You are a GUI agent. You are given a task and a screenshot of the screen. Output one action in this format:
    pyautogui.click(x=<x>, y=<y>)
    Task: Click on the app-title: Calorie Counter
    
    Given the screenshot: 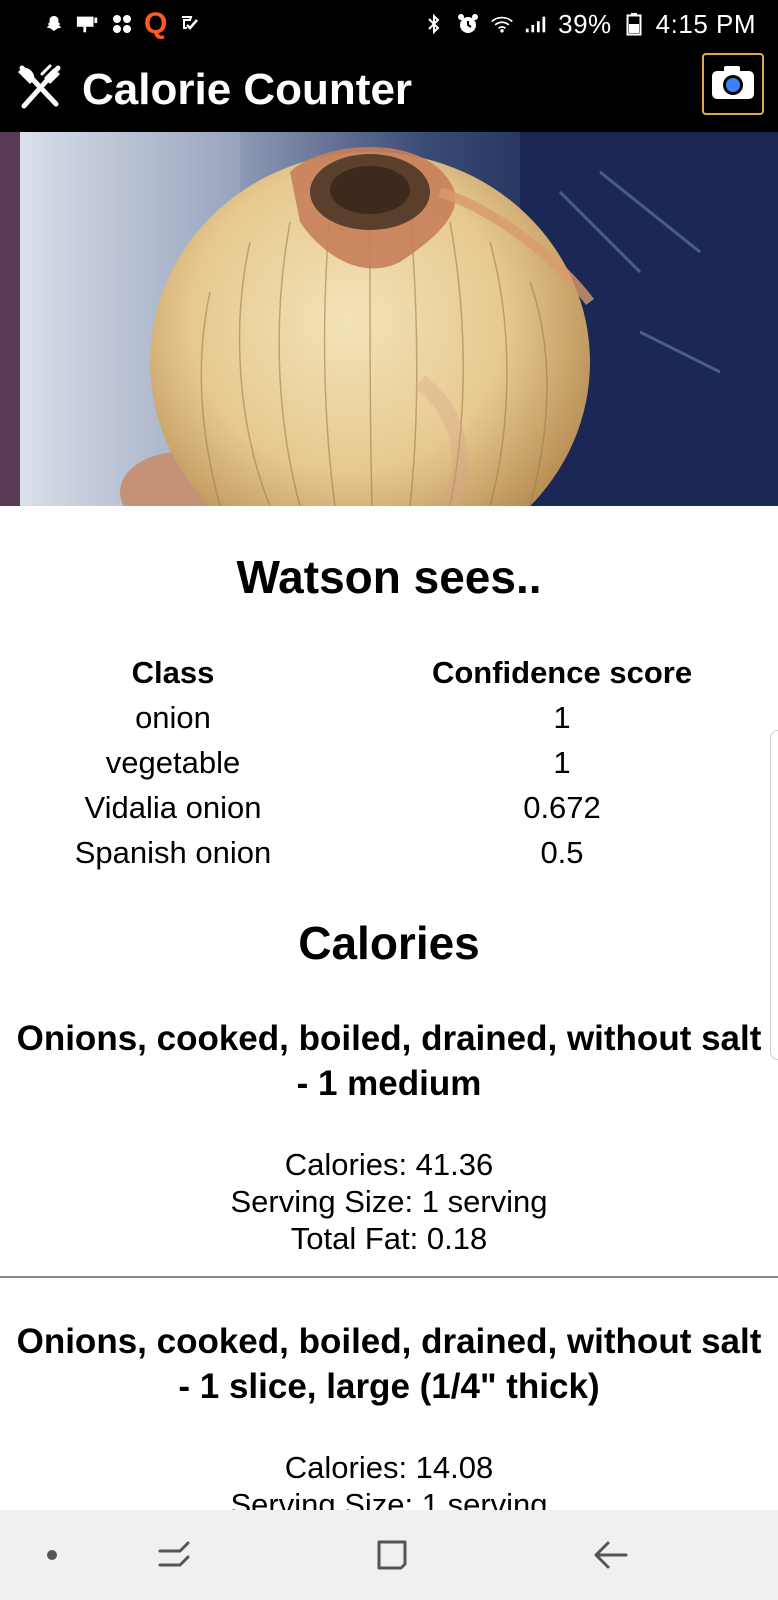 What is the action you would take?
    pyautogui.click(x=247, y=89)
    